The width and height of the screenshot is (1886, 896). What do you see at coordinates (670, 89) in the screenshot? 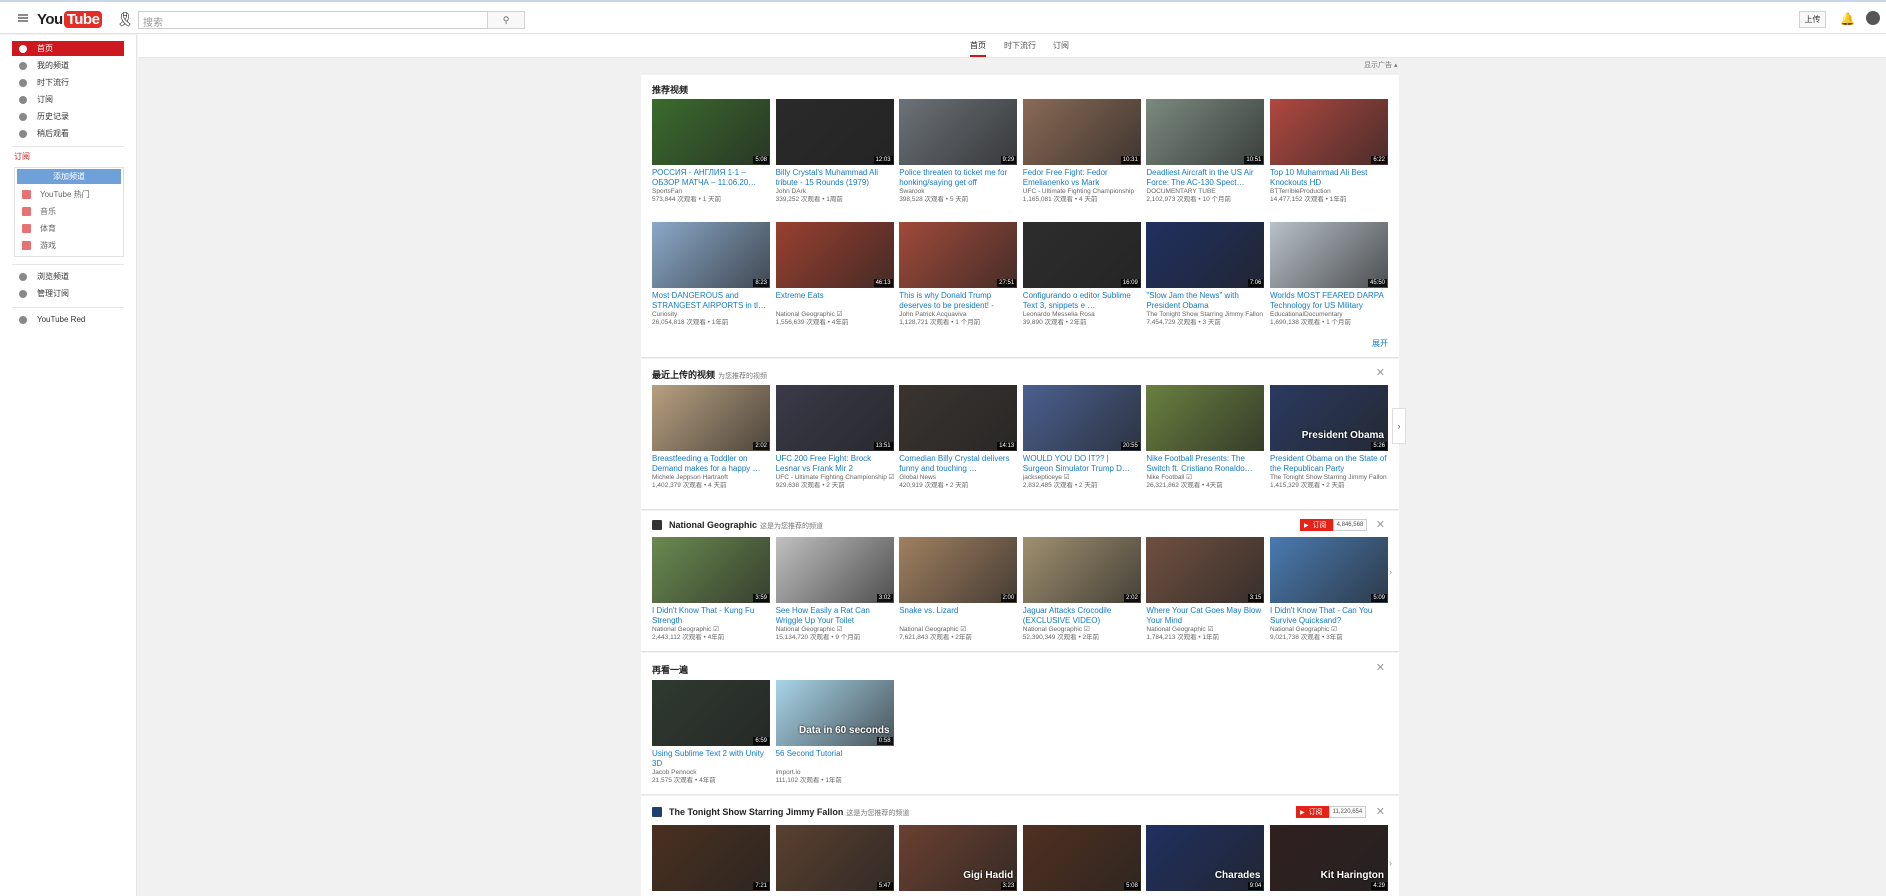
I see `section-title: 推荐视频` at bounding box center [670, 89].